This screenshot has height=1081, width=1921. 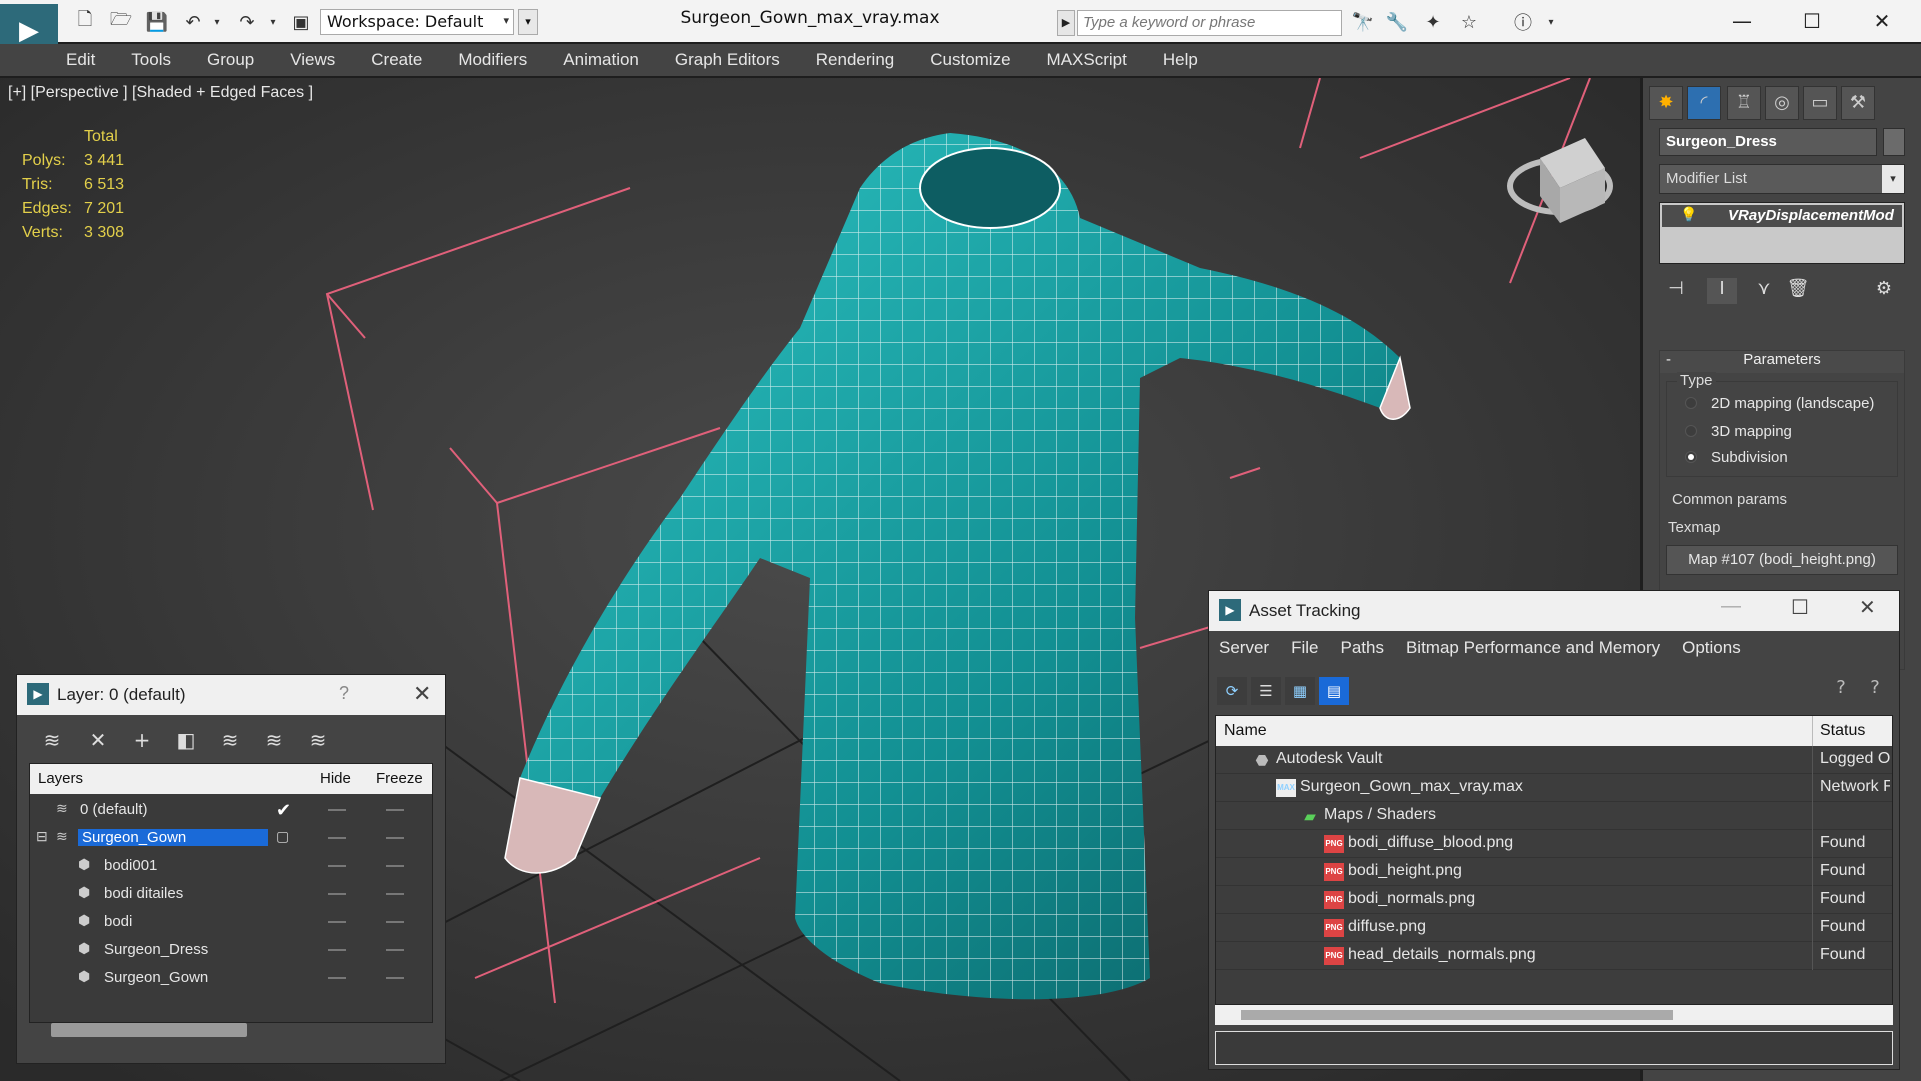 I want to click on tools-icon: 🔧, so click(x=1397, y=22).